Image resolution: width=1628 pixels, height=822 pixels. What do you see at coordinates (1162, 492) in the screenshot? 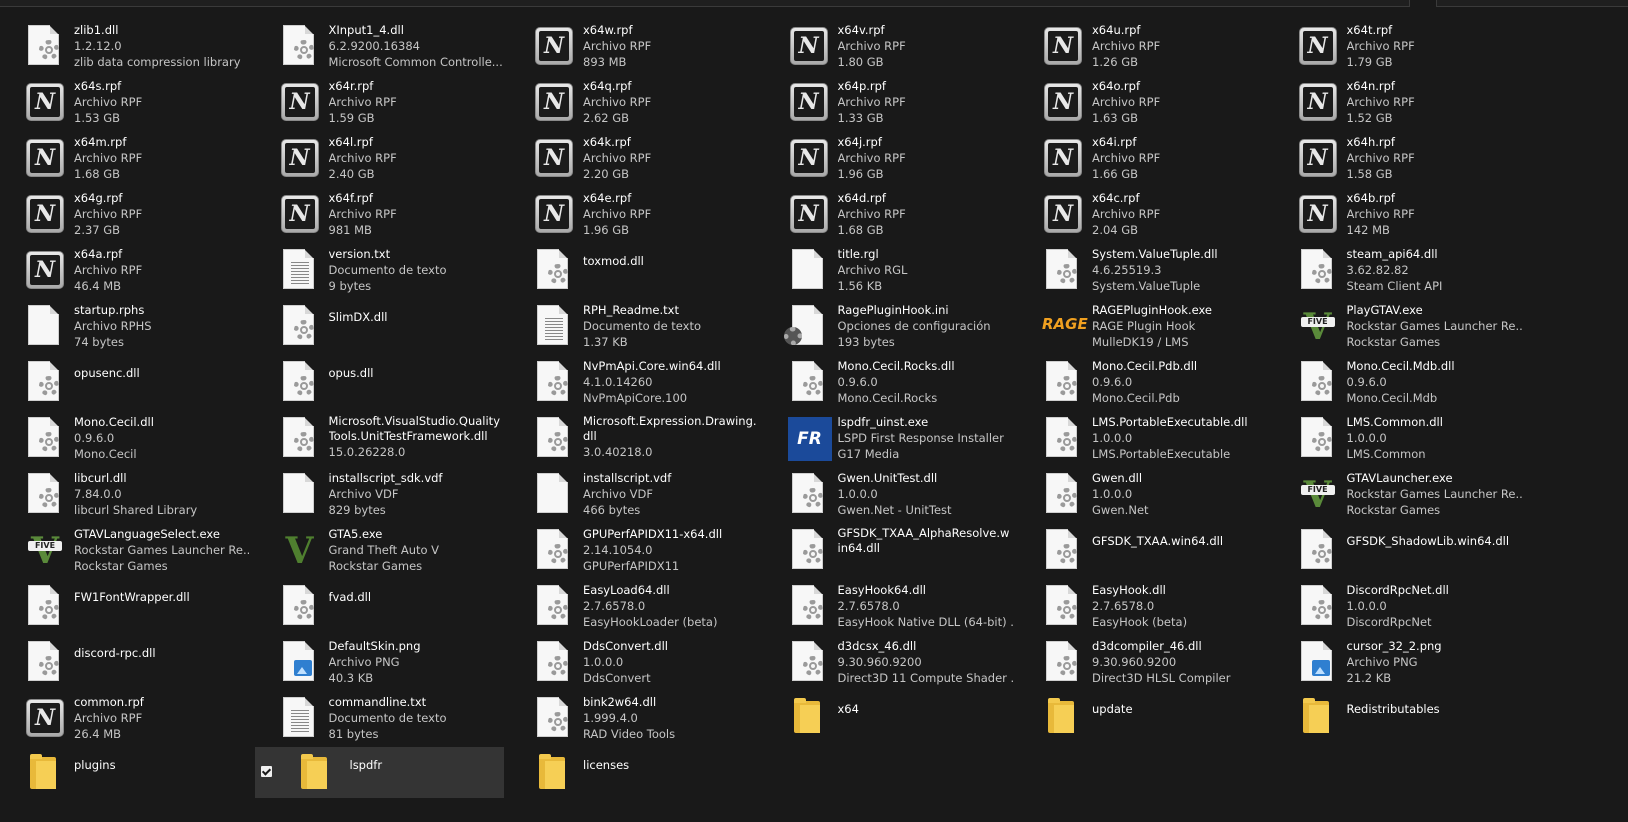
I see `file-item: Gwen.dll 1.0.0.0 Gwen.Net` at bounding box center [1162, 492].